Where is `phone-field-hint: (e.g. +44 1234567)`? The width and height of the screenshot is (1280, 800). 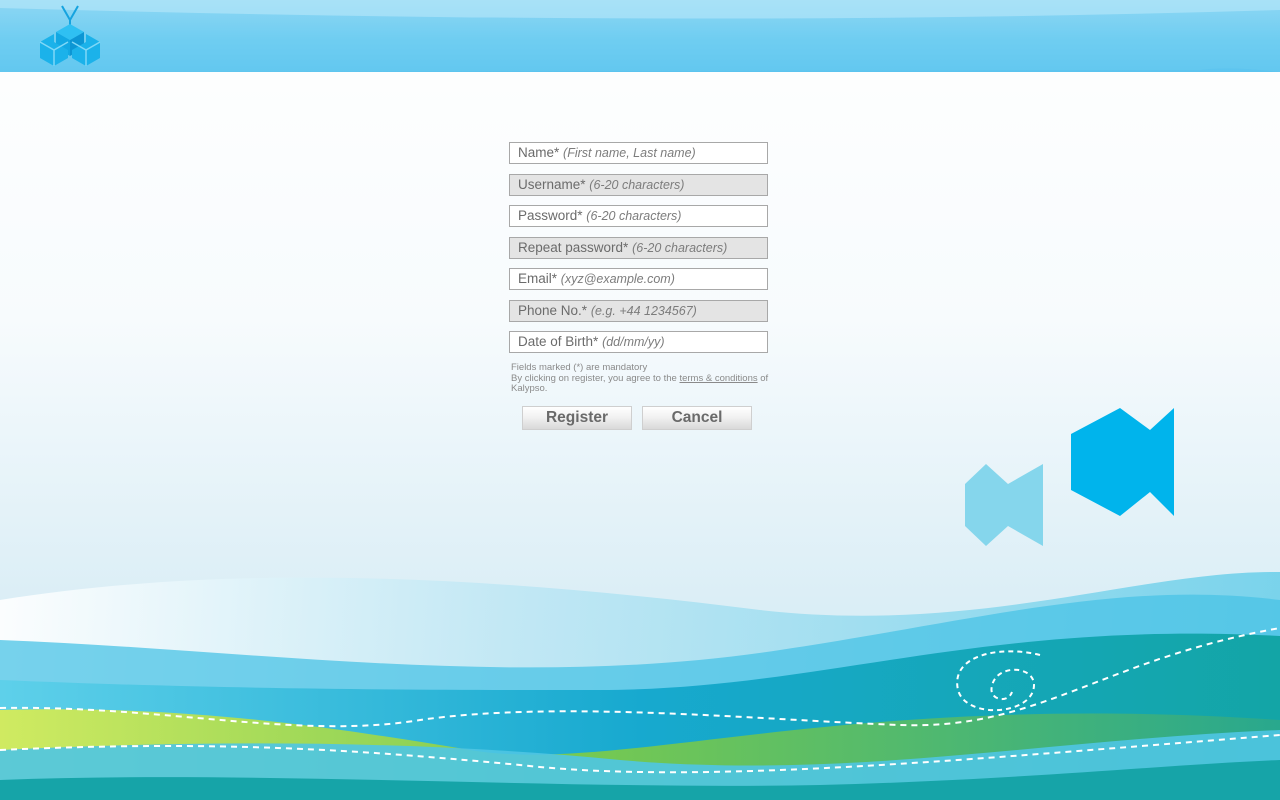
phone-field-hint: (e.g. +44 1234567) is located at coordinates (643, 310).